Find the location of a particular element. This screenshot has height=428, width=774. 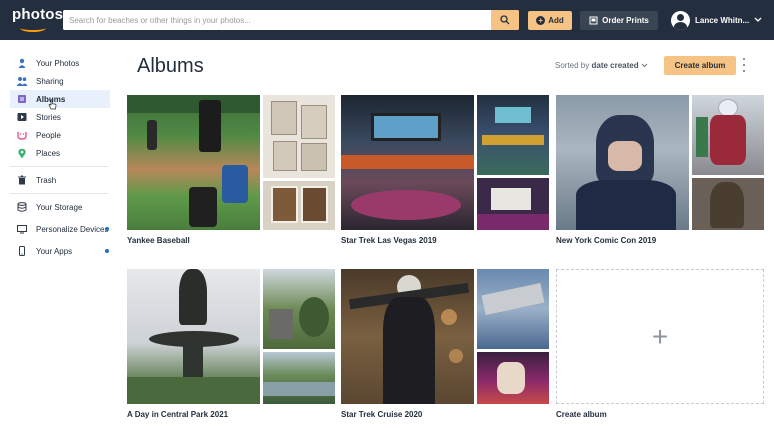

sidebar-item-albums: Albums is located at coordinates (60, 100).